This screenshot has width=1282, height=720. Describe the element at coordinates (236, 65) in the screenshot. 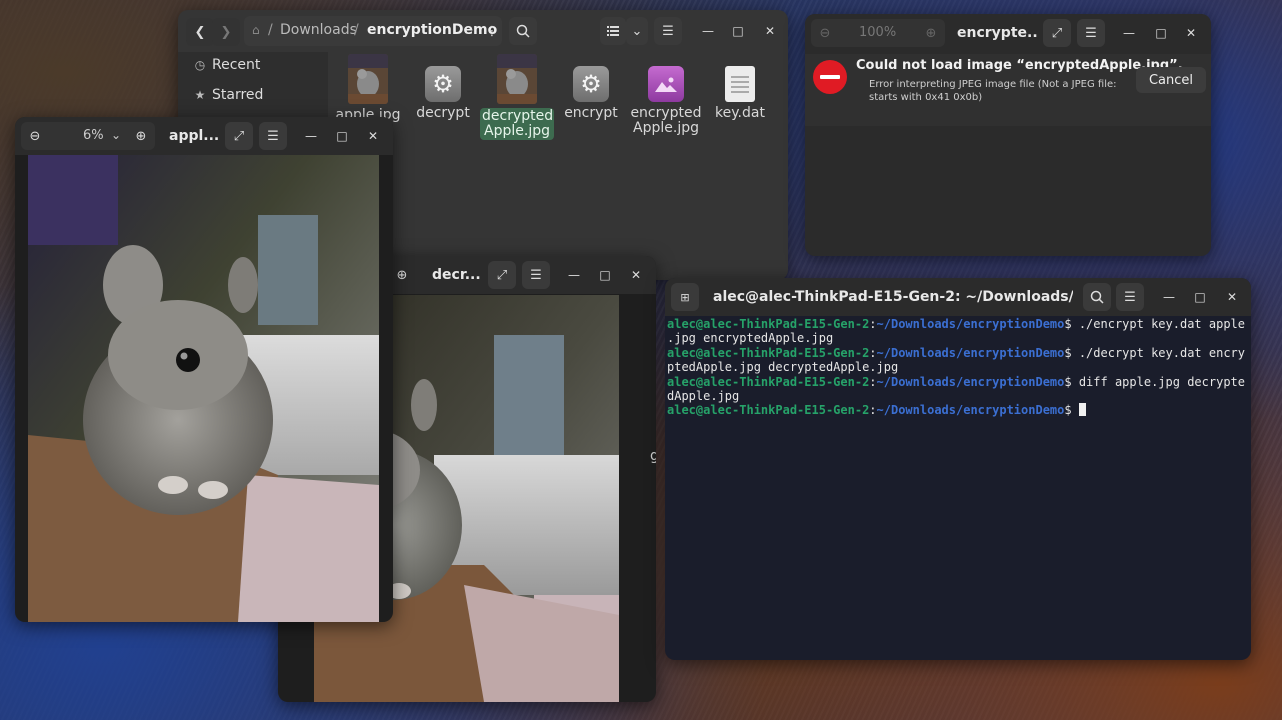

I see `sidebar-item-label: Recent` at that location.